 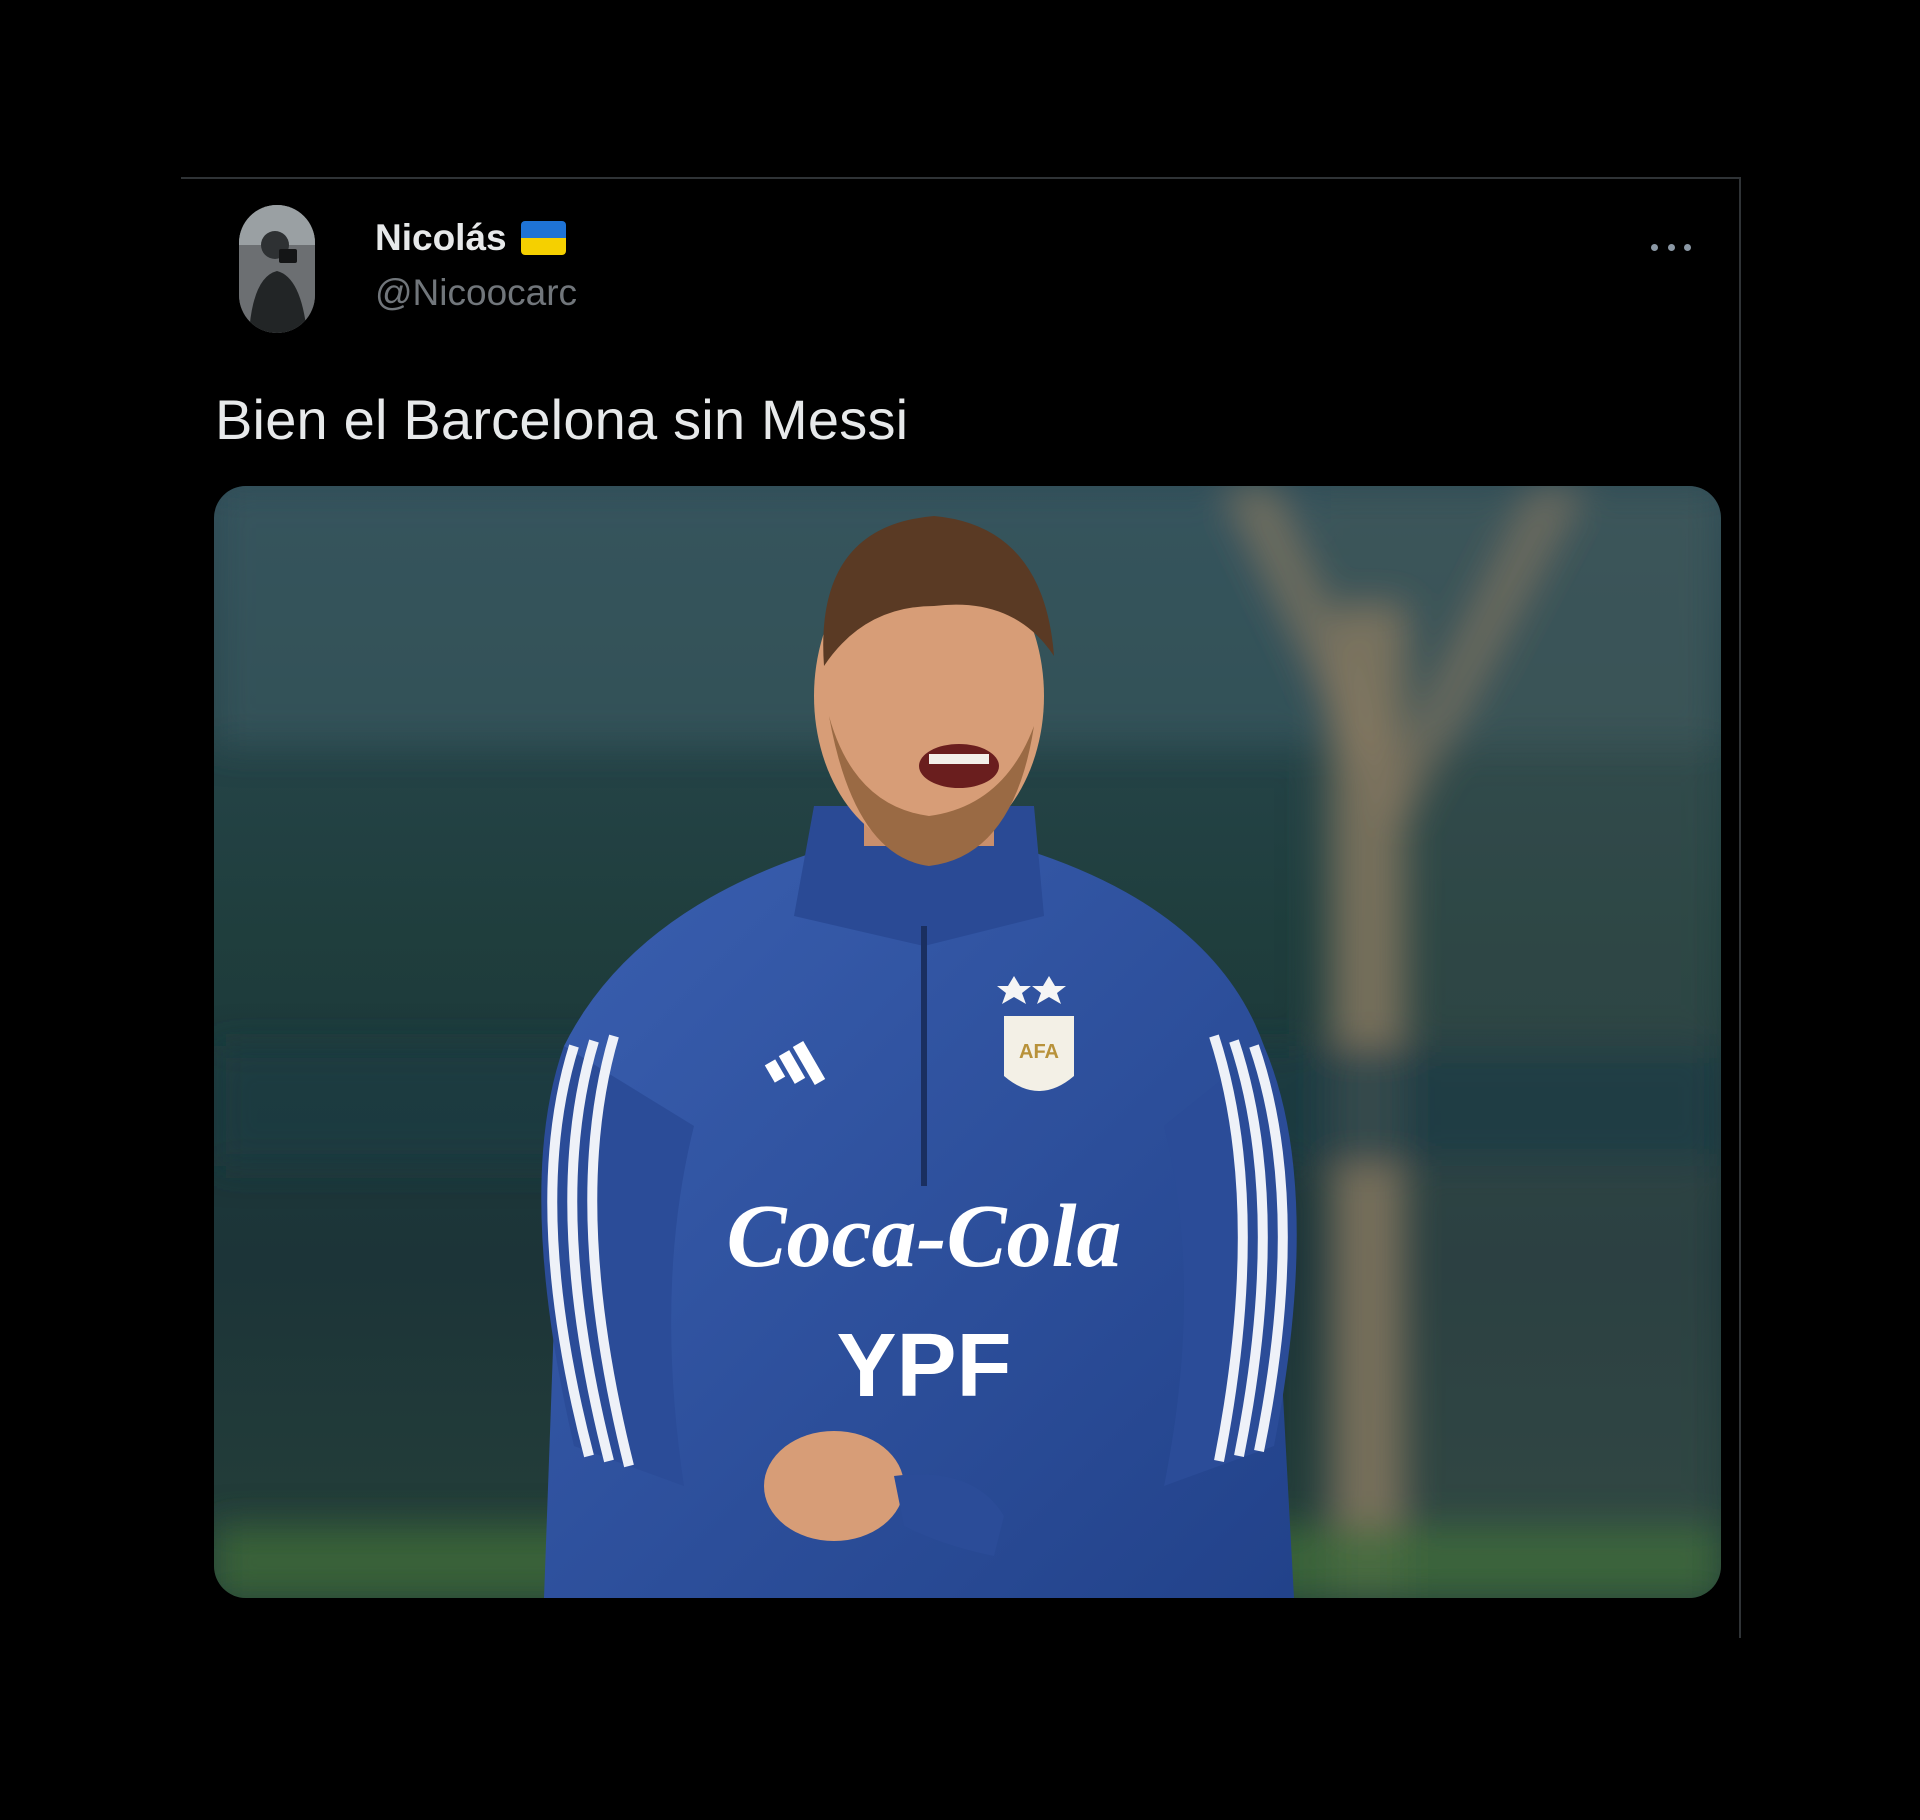 I want to click on author-name-row: Nicolás, so click(x=470, y=238).